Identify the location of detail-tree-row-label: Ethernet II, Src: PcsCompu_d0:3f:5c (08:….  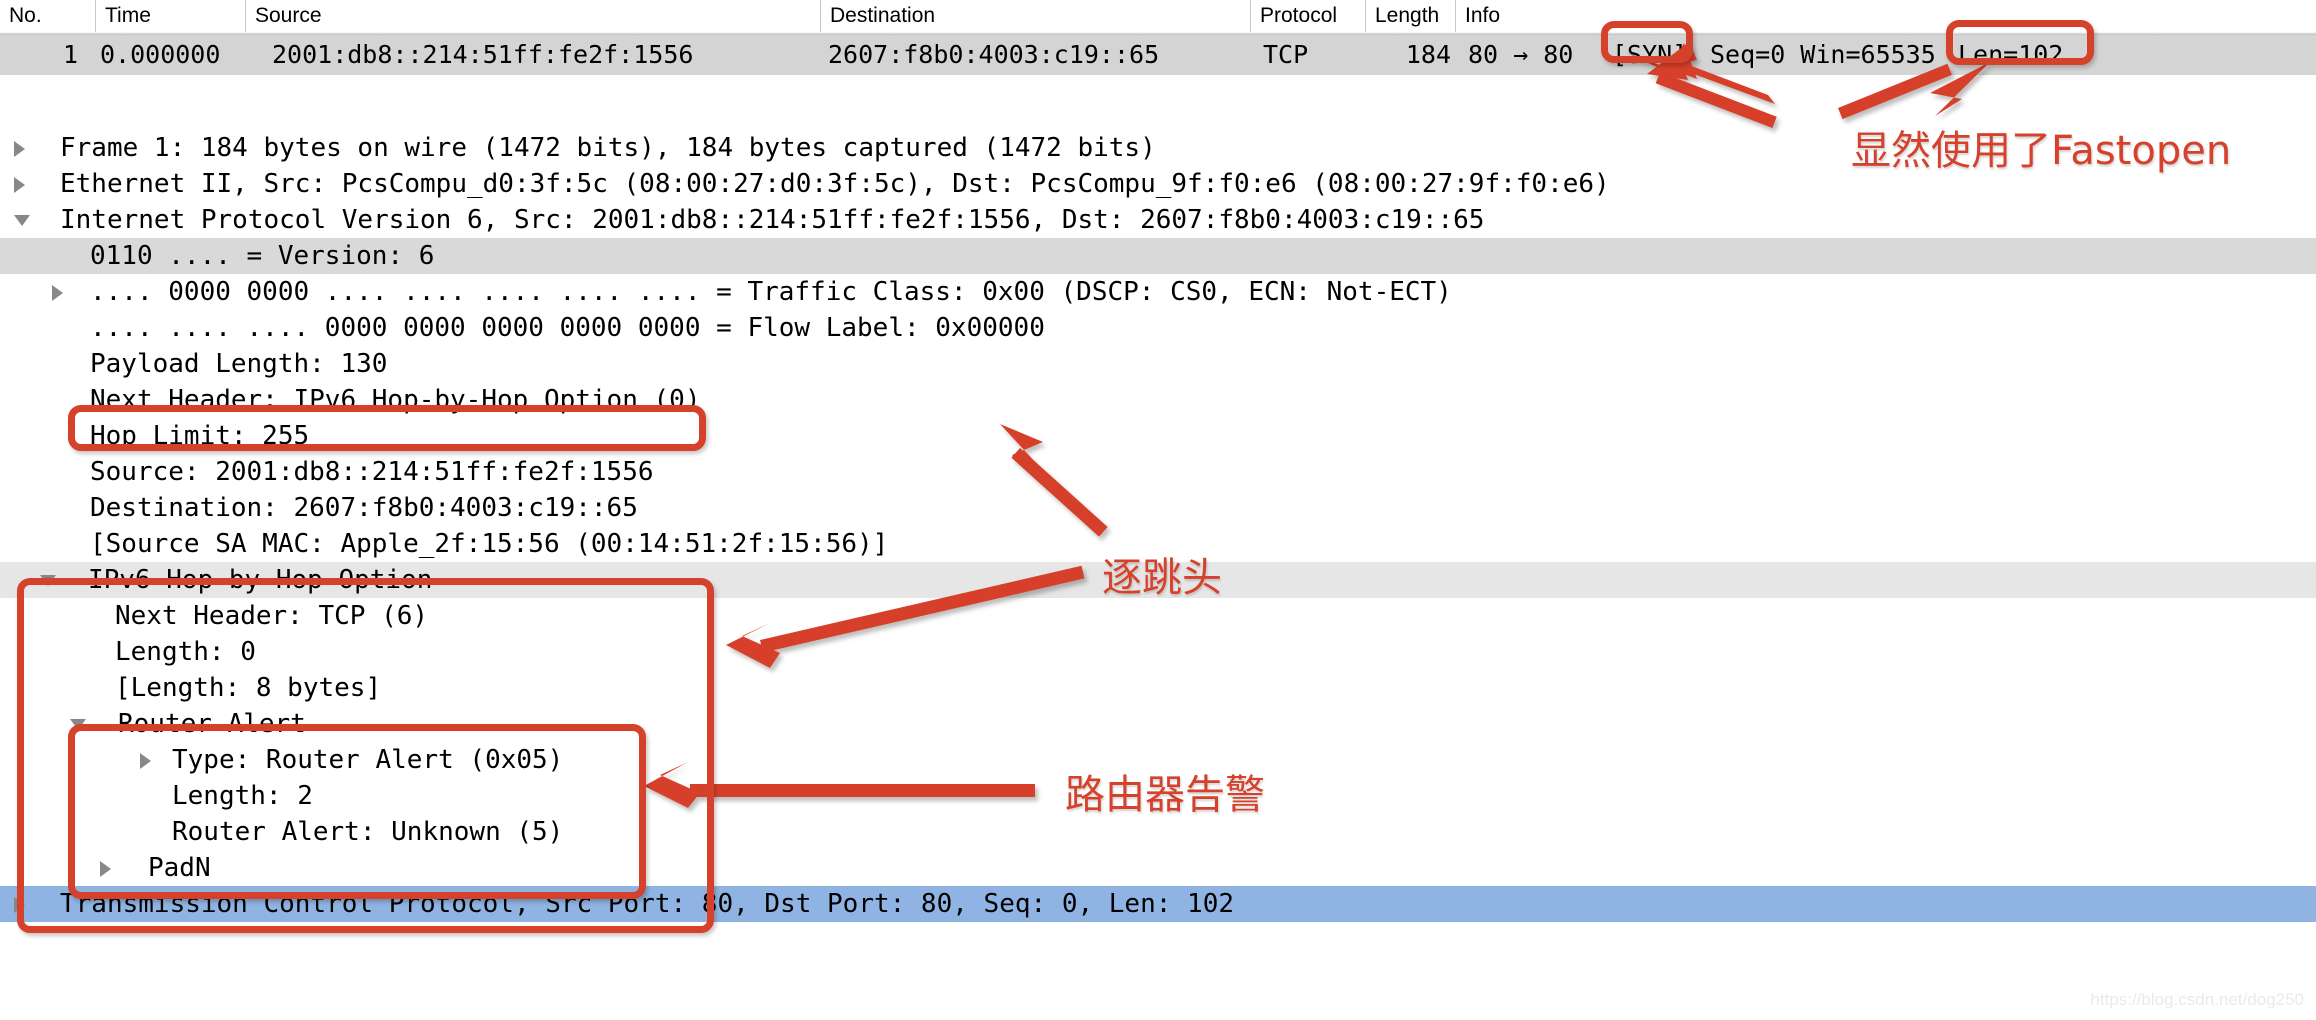
(835, 184).